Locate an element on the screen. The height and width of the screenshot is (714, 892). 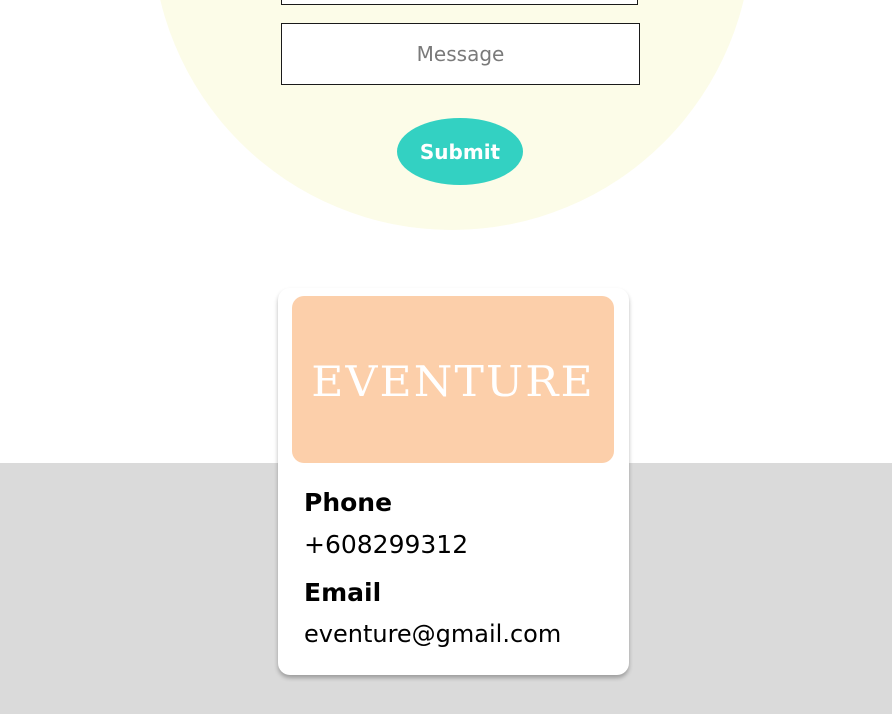
previous-form-field is located at coordinates (459, 2).